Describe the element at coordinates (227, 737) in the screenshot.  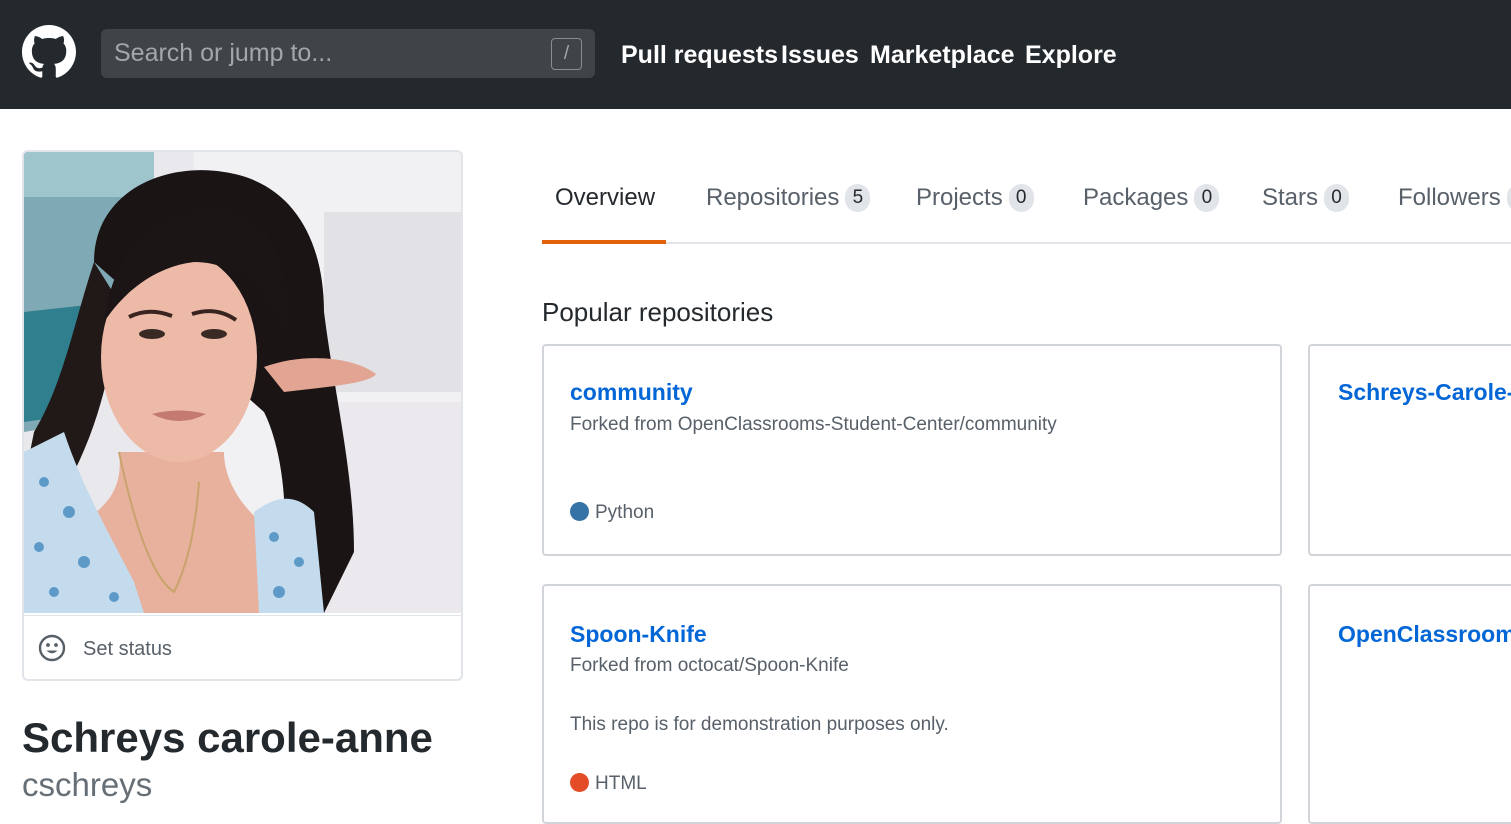
I see `profile-full-name: Schreys carole-anne` at that location.